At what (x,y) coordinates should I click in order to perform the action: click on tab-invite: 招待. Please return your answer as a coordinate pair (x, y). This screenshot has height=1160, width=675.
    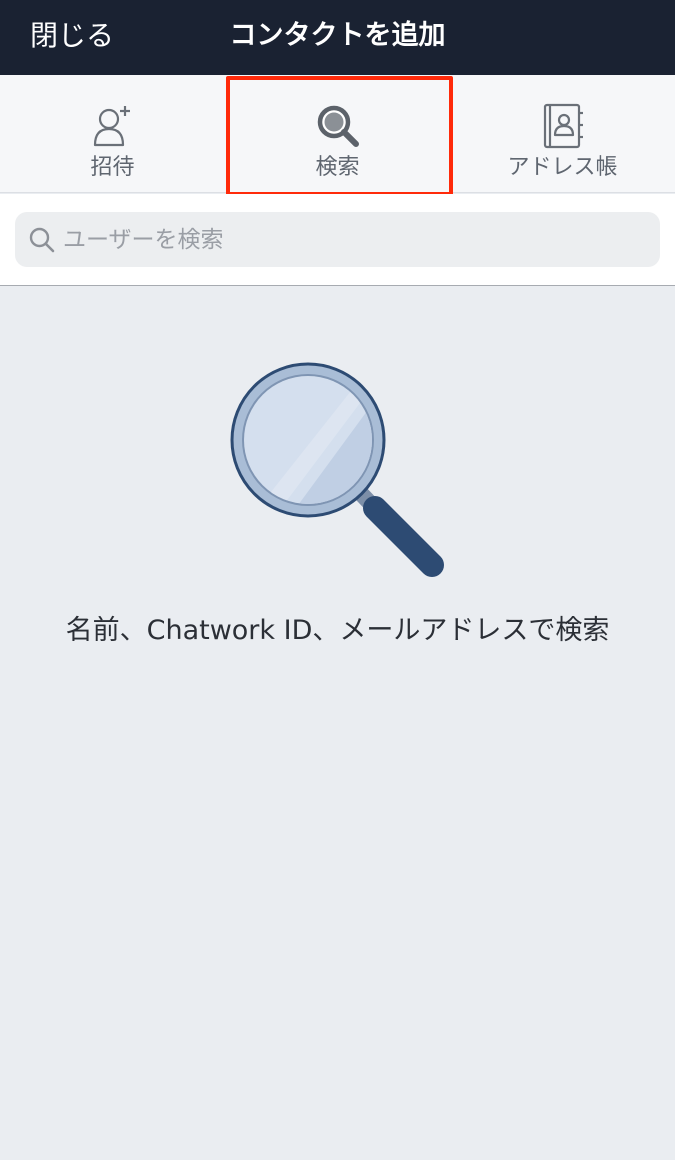
    Looking at the image, I should click on (112, 134).